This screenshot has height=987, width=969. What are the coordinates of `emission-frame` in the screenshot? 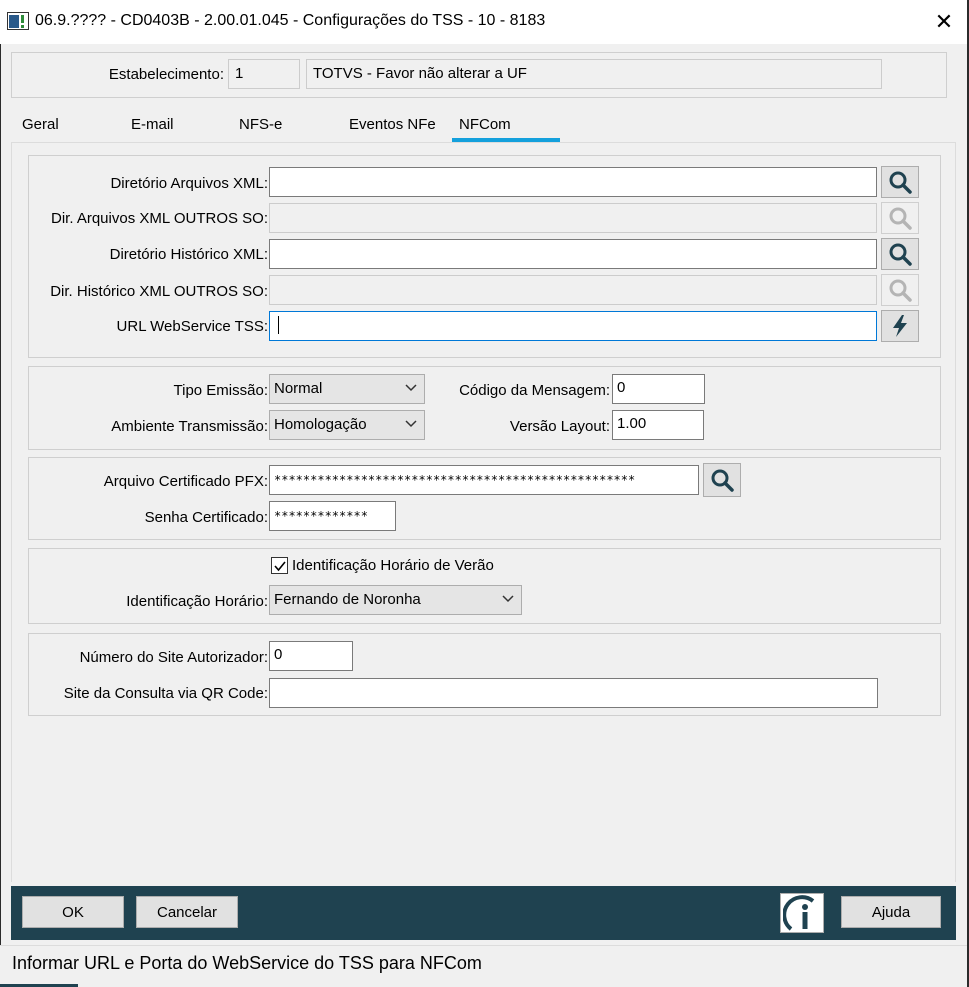 It's located at (484, 408).